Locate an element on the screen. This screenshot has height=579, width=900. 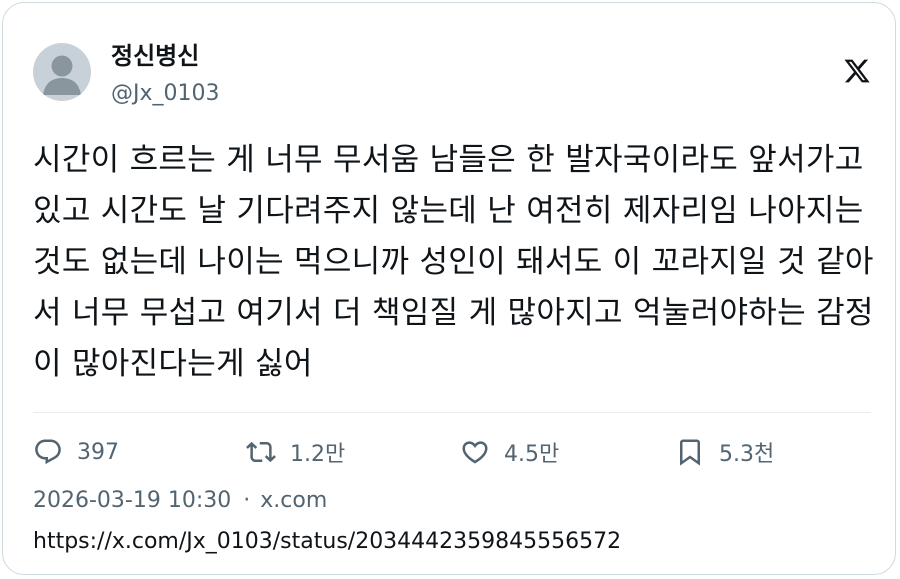
divider is located at coordinates (452, 412).